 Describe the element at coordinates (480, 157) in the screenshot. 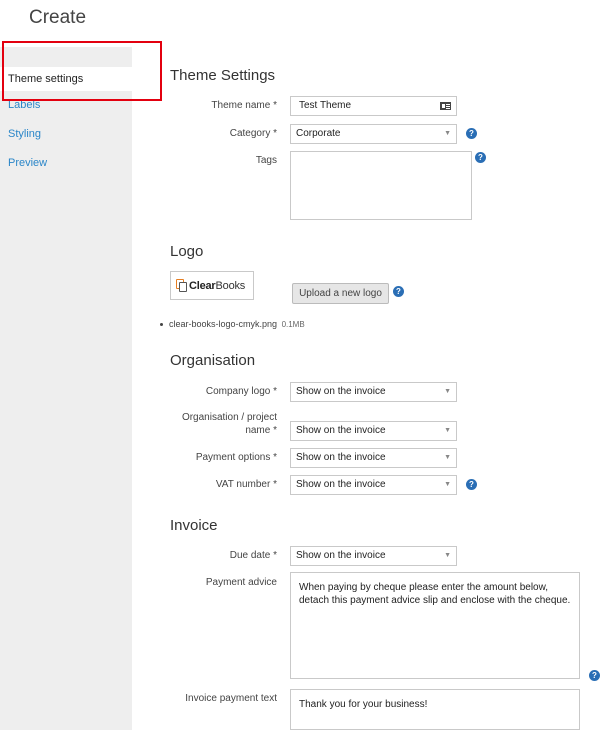

I see `tags-help-icon: ?` at that location.